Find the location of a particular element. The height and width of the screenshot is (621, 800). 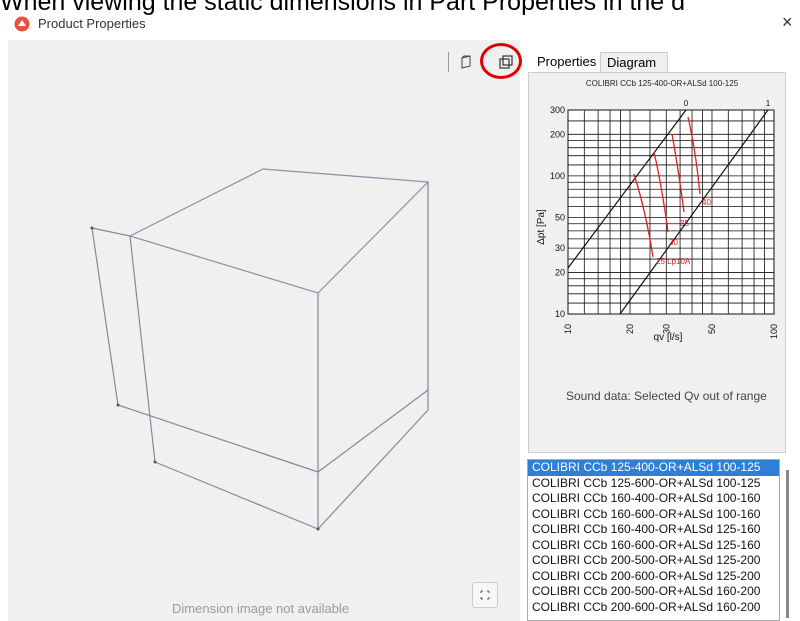

list-item: COLIBRI CCb 160-400-OR+ALSd 100-160 is located at coordinates (653, 499).